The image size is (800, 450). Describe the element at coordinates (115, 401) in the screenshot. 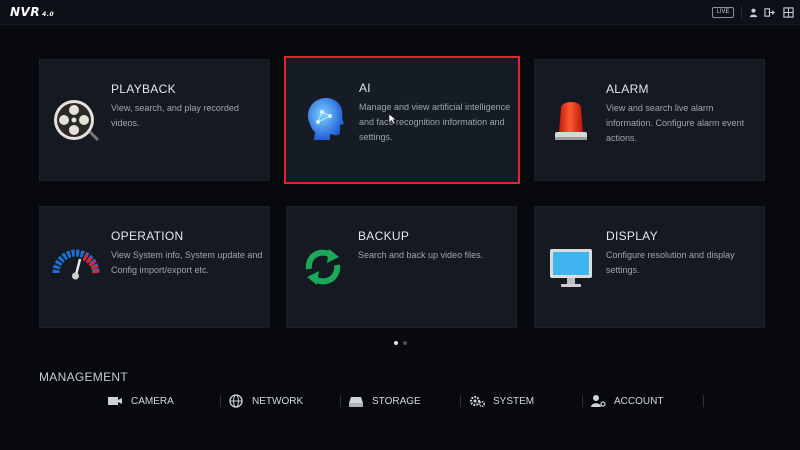

I see `camera-icon` at that location.